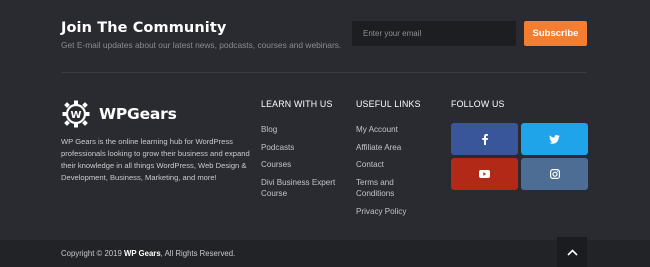 This screenshot has width=650, height=267. I want to click on link-my-account: My Account, so click(381, 130).